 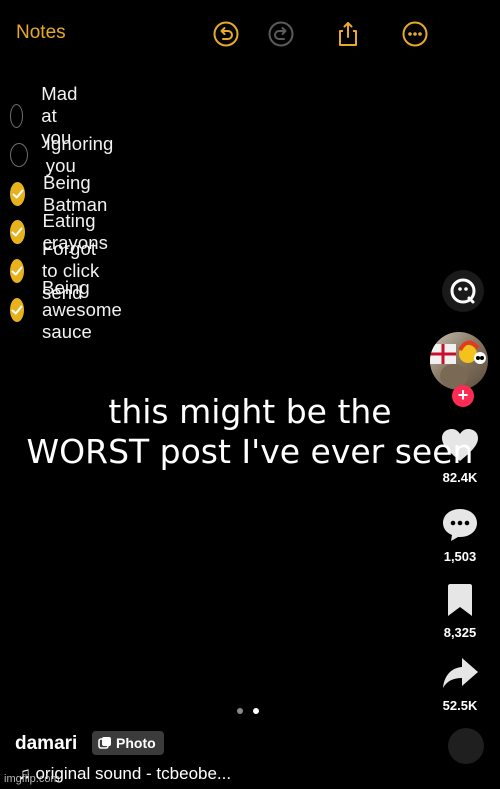 What do you see at coordinates (459, 361) in the screenshot?
I see `avatar` at bounding box center [459, 361].